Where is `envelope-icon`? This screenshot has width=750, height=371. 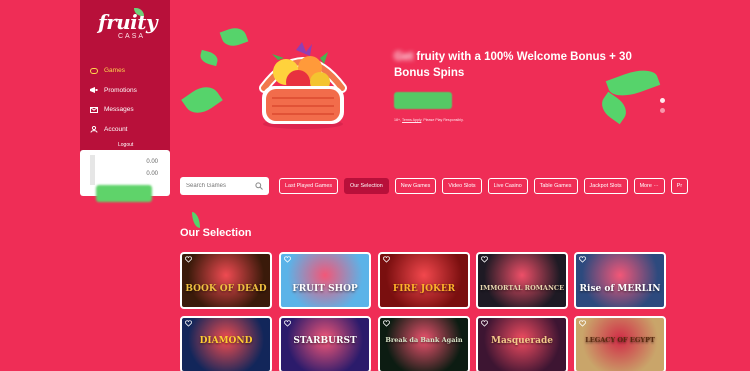 envelope-icon is located at coordinates (94, 109).